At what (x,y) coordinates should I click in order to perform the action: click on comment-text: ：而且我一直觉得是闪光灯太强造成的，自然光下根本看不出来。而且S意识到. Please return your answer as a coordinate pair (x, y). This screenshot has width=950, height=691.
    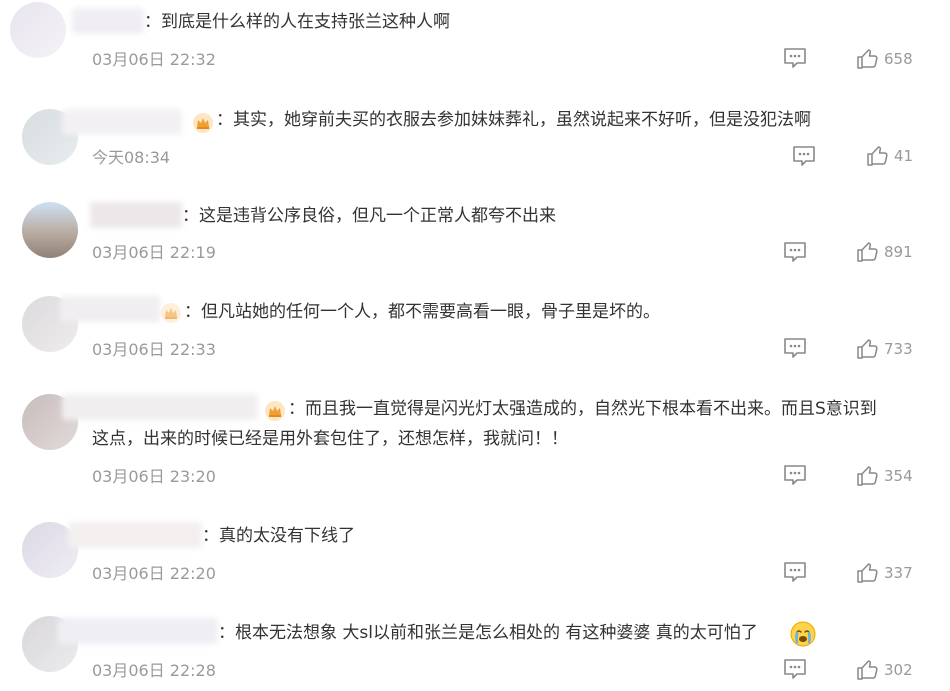
    Looking at the image, I should click on (582, 409).